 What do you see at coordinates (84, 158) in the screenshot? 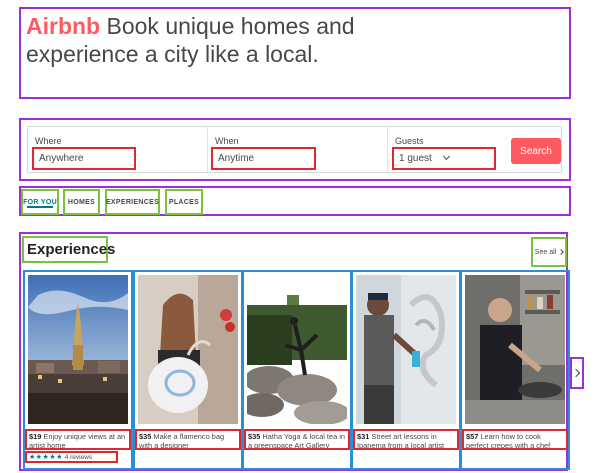
I see `where-input: Anywhere` at bounding box center [84, 158].